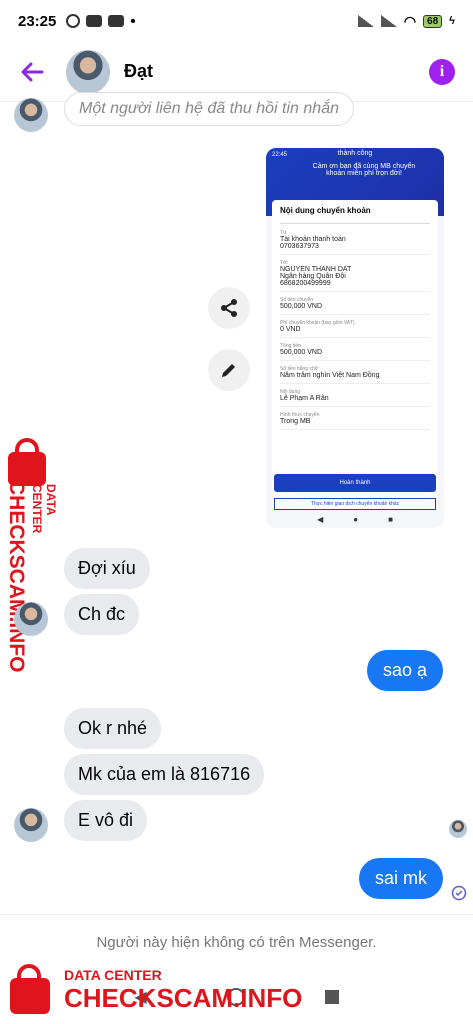 This screenshot has height=1024, width=473. I want to click on shot-other-link: Thực hiện giao dịch chuyển khoản khác, so click(355, 504).